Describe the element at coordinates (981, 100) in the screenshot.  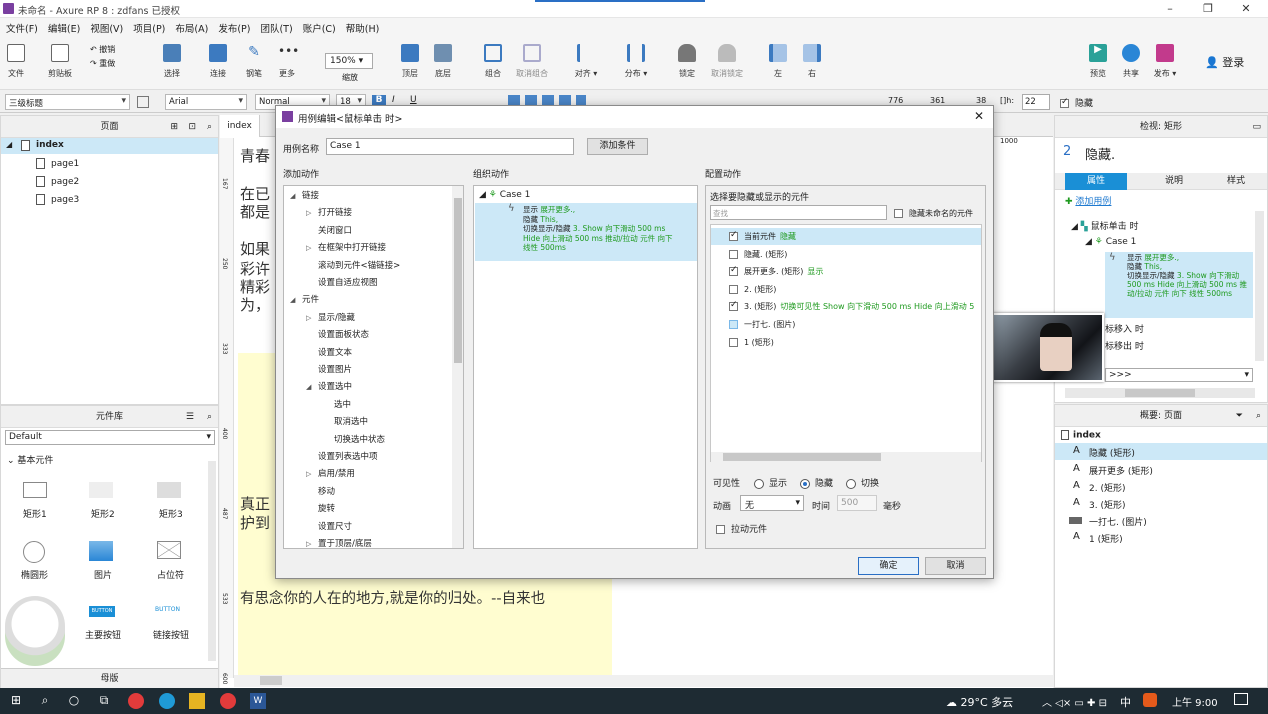
I see `w-field: 38` at that location.